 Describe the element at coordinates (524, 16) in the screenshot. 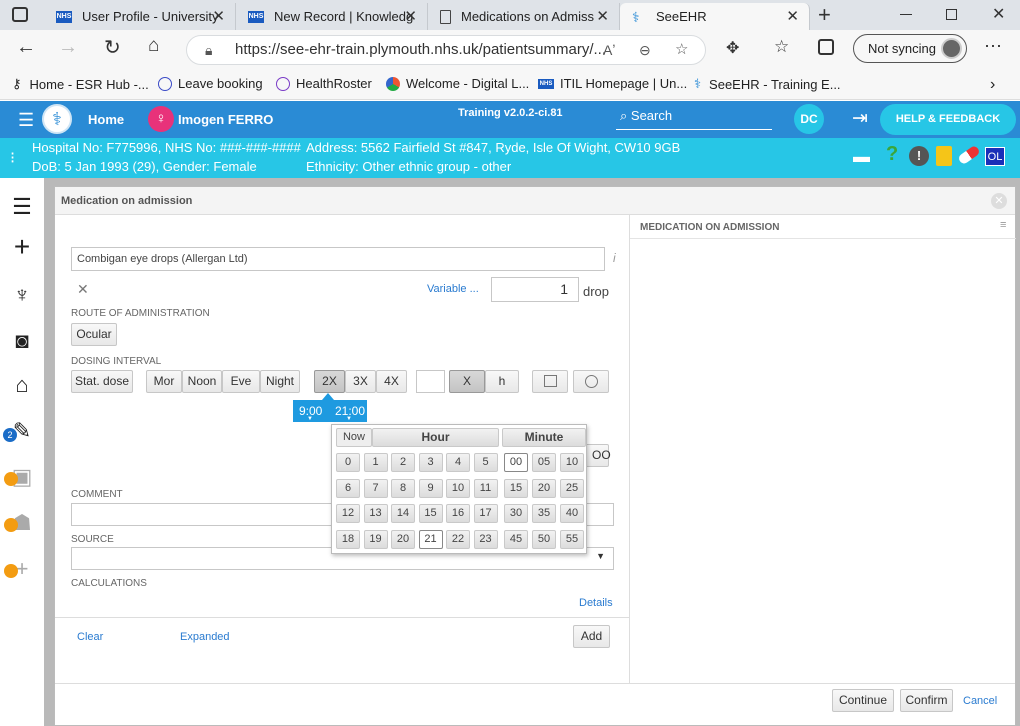

I see `browser-tab-medications: Medications on Admiss ✕` at that location.